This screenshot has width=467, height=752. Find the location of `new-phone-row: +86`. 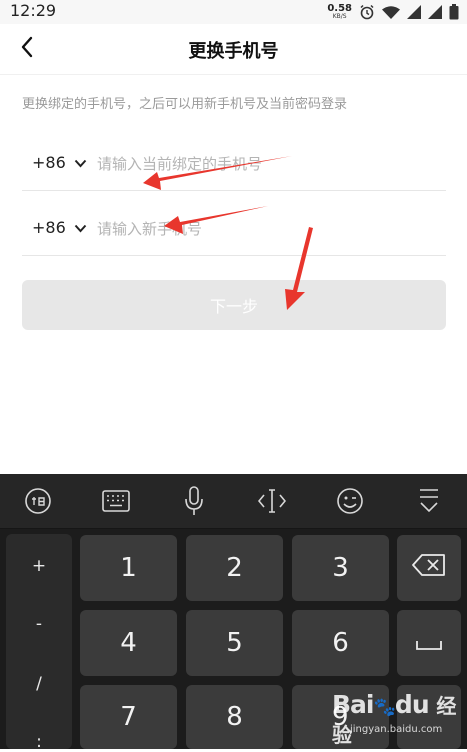

new-phone-row: +86 is located at coordinates (234, 229).